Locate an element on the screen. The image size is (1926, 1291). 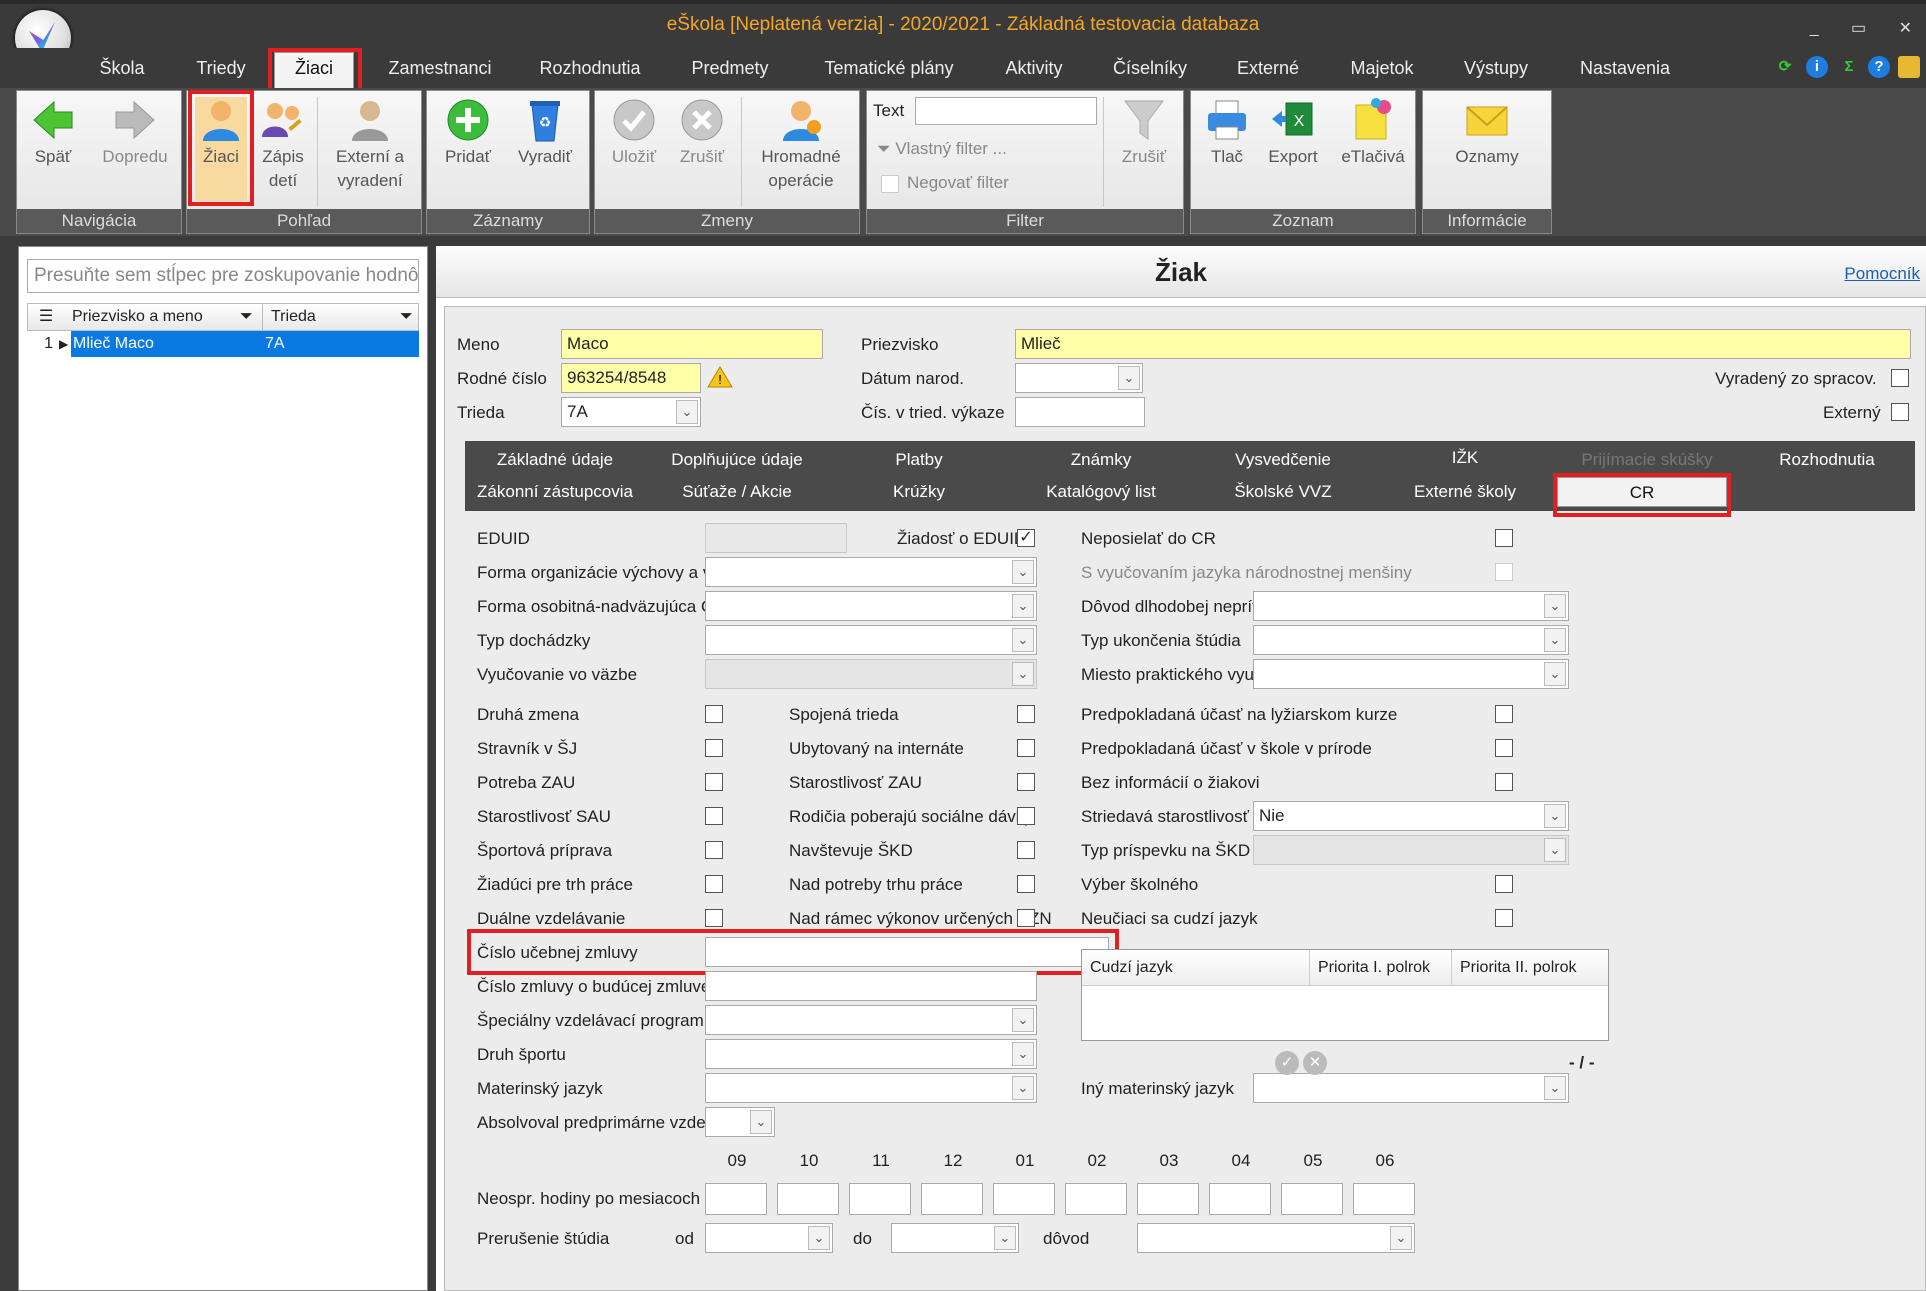
starostlivost-sau-checkbox is located at coordinates (714, 816).